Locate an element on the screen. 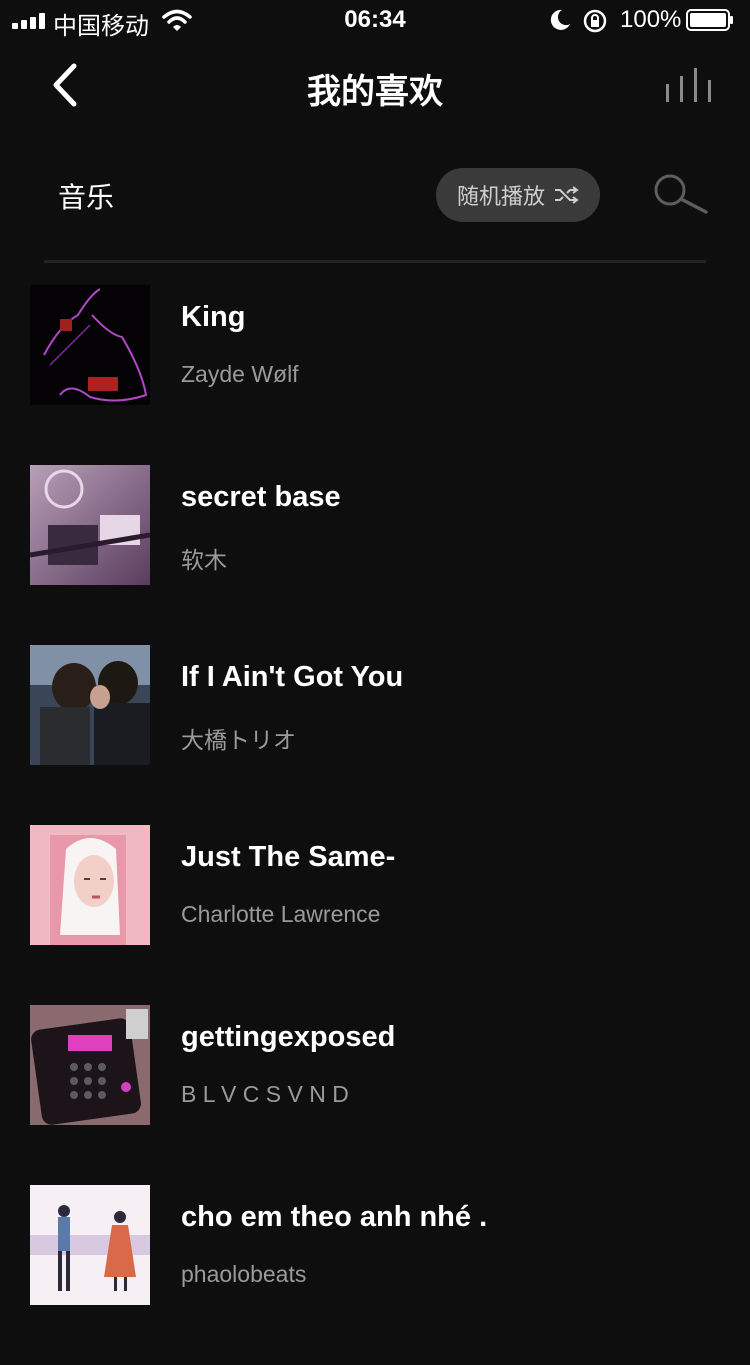 This screenshot has width=750, height=1365. song-artist: 软木 is located at coordinates (204, 560).